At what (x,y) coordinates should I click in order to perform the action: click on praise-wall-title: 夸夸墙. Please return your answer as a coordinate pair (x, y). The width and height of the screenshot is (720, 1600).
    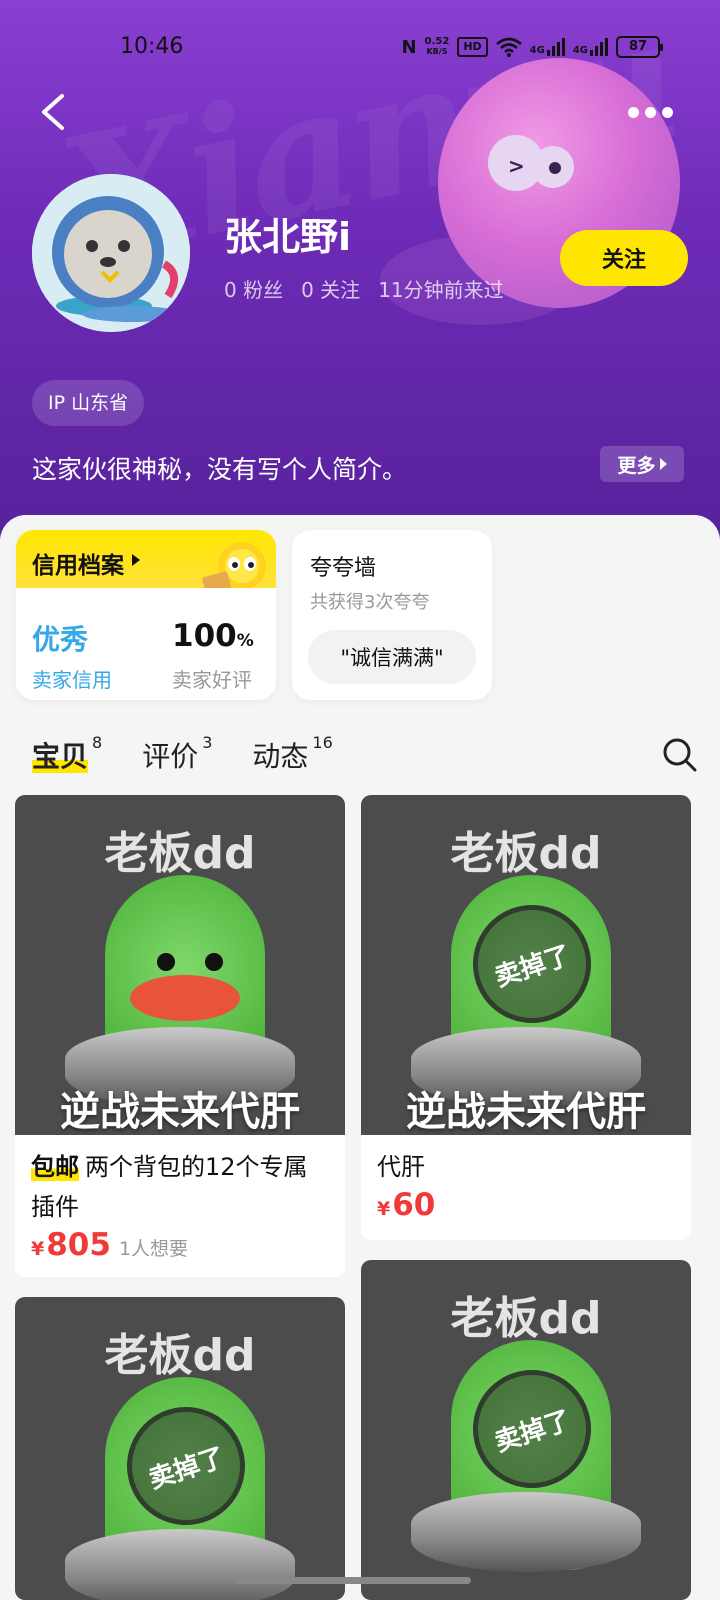
    Looking at the image, I should click on (343, 568).